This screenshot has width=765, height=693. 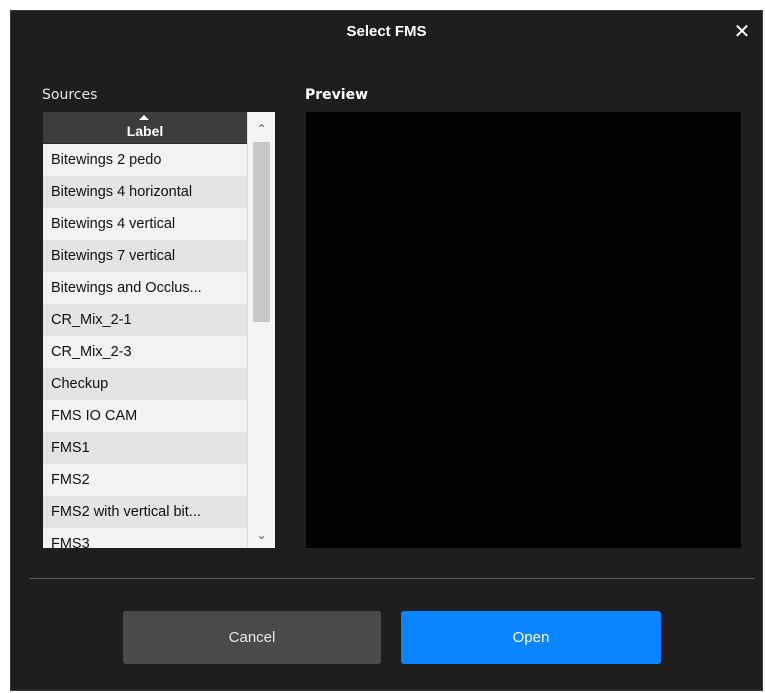 I want to click on preview-label: Preview, so click(x=337, y=95).